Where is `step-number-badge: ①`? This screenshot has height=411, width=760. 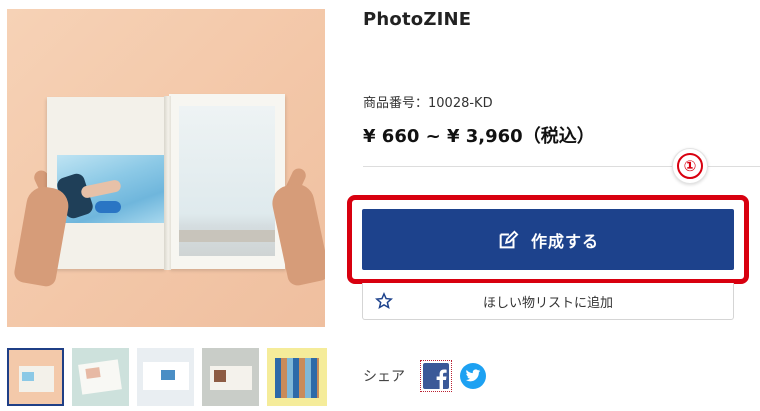
step-number-badge: ① is located at coordinates (690, 166).